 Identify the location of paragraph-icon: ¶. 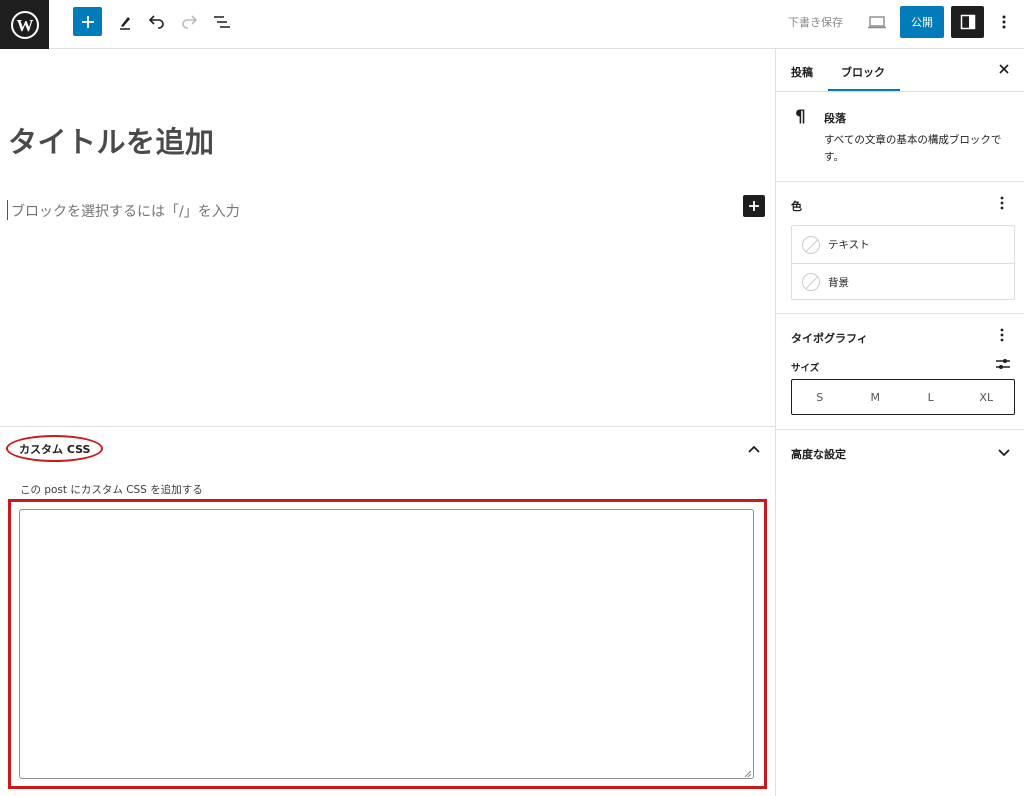
(800, 117).